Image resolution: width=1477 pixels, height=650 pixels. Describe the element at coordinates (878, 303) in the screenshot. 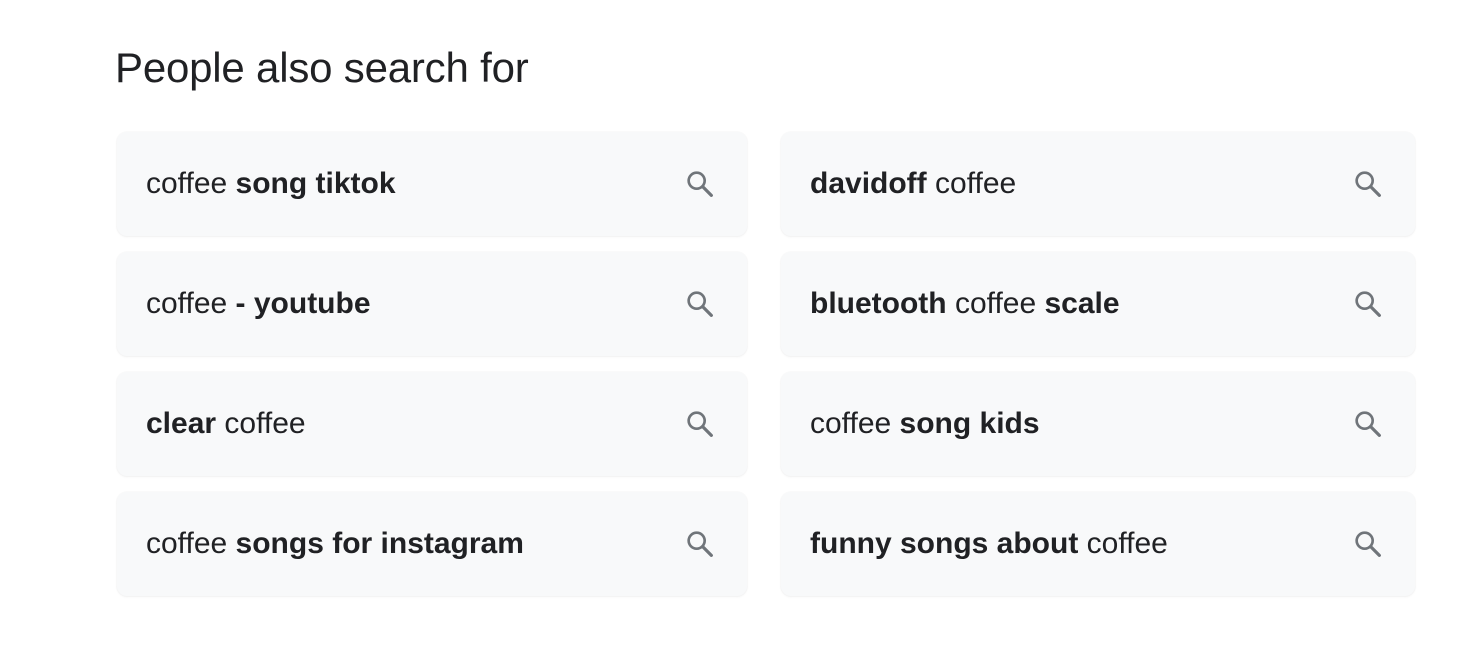

I see `query-segment-bold: bluetooth` at that location.